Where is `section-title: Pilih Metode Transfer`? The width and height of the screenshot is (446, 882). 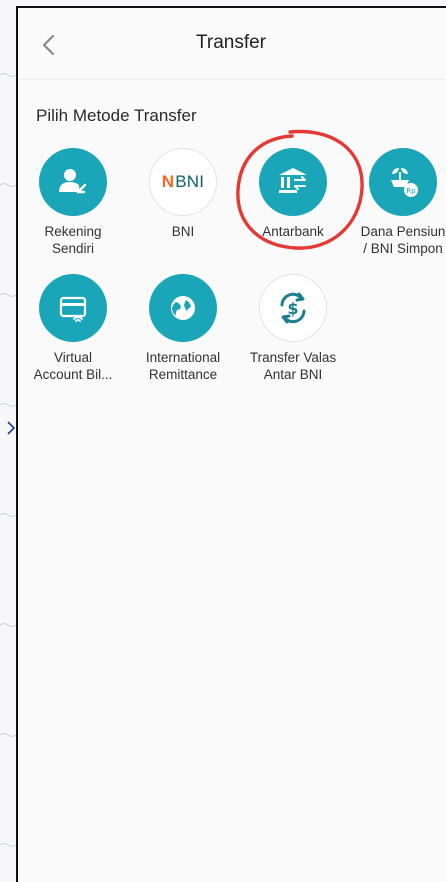 section-title: Pilih Metode Transfer is located at coordinates (116, 115).